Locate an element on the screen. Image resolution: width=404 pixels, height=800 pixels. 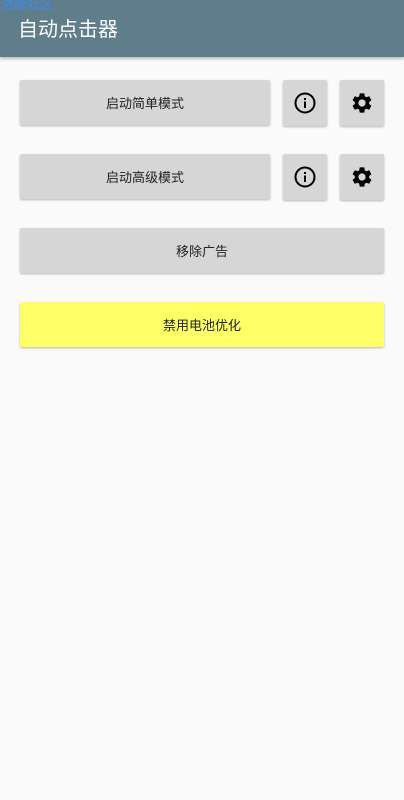
app-title: 自动点击器 is located at coordinates (68, 29).